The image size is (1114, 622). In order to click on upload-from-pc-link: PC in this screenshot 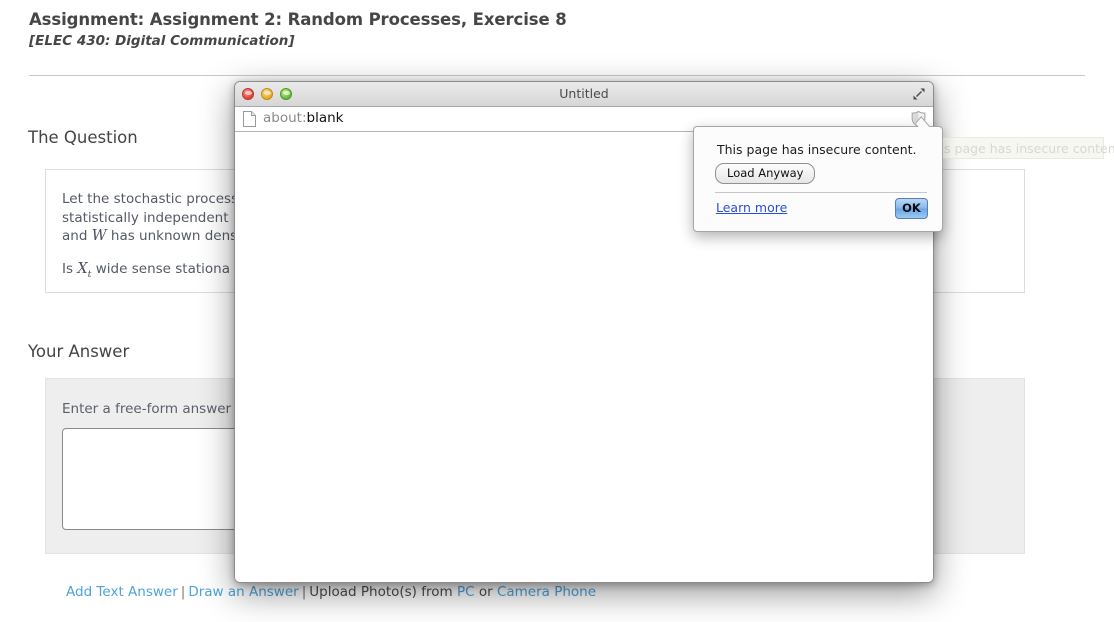, I will do `click(466, 592)`.